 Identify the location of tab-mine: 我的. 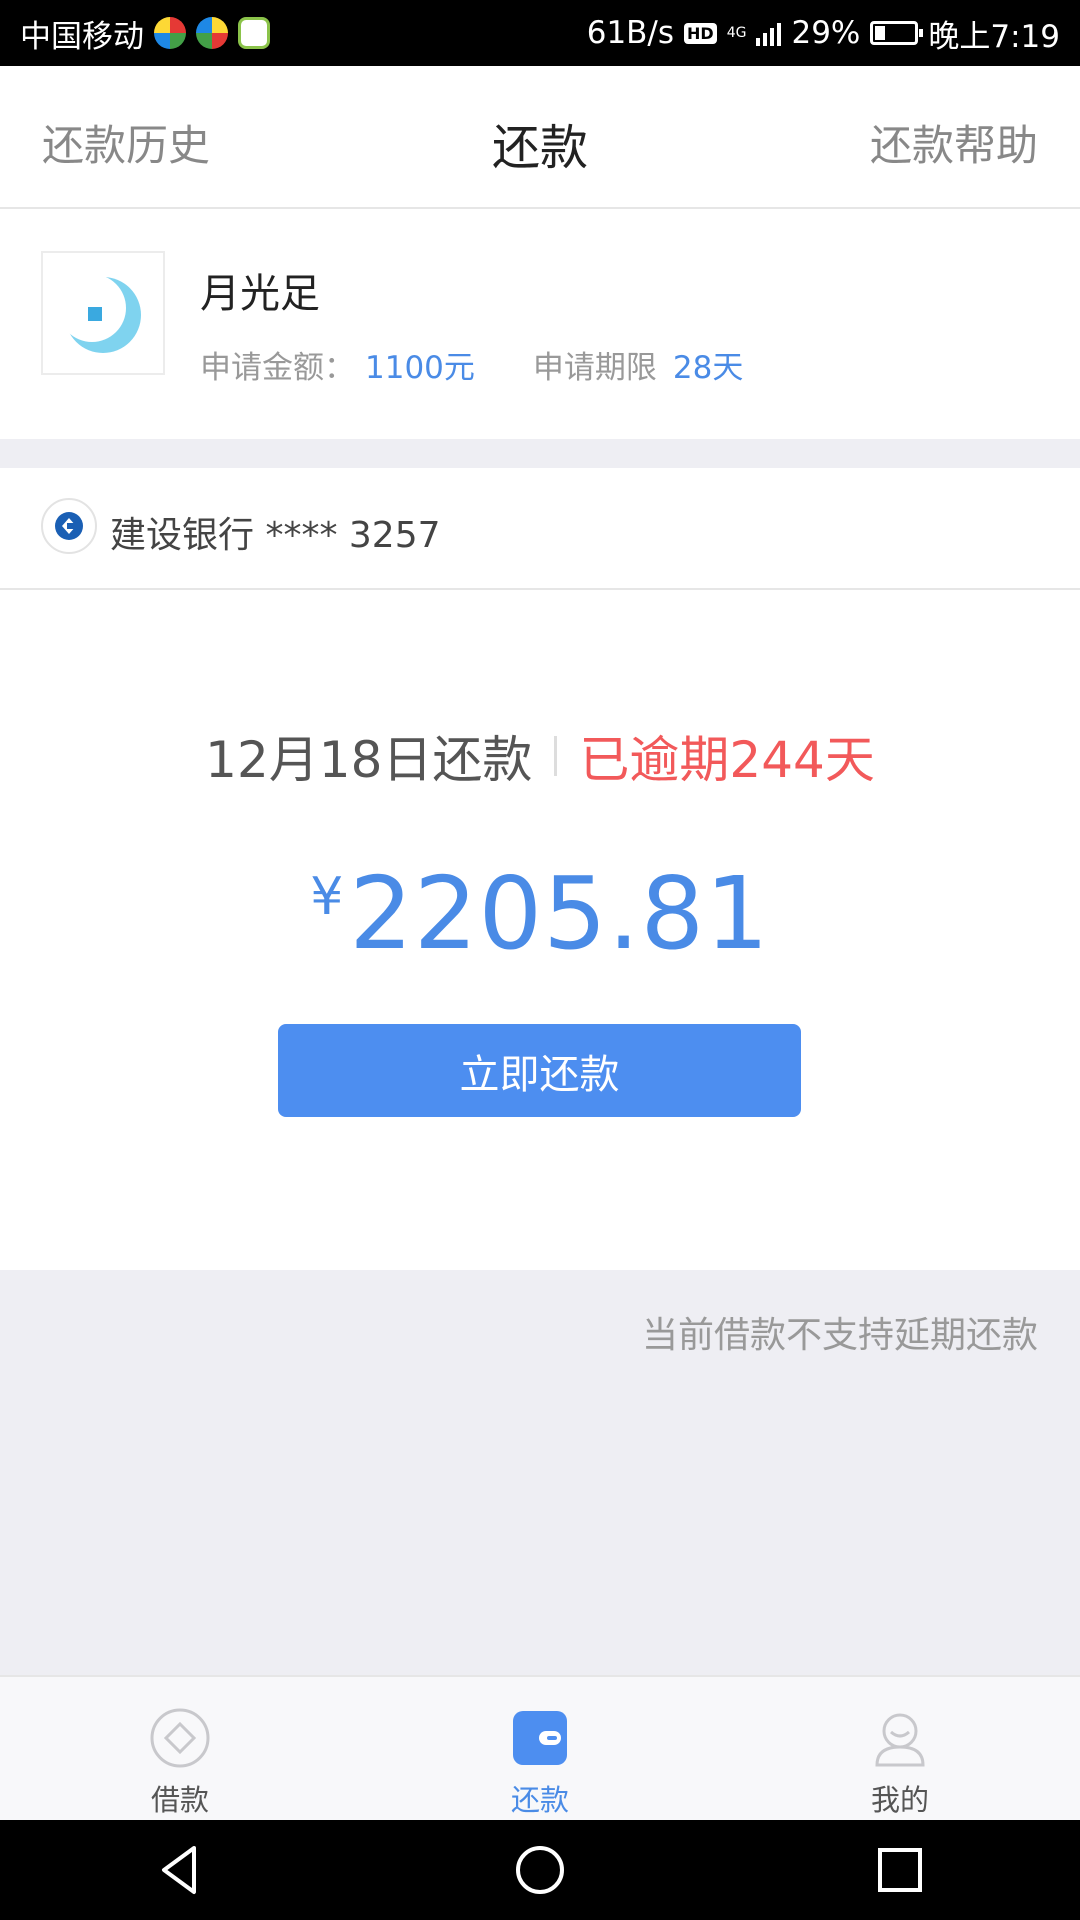
(900, 1748).